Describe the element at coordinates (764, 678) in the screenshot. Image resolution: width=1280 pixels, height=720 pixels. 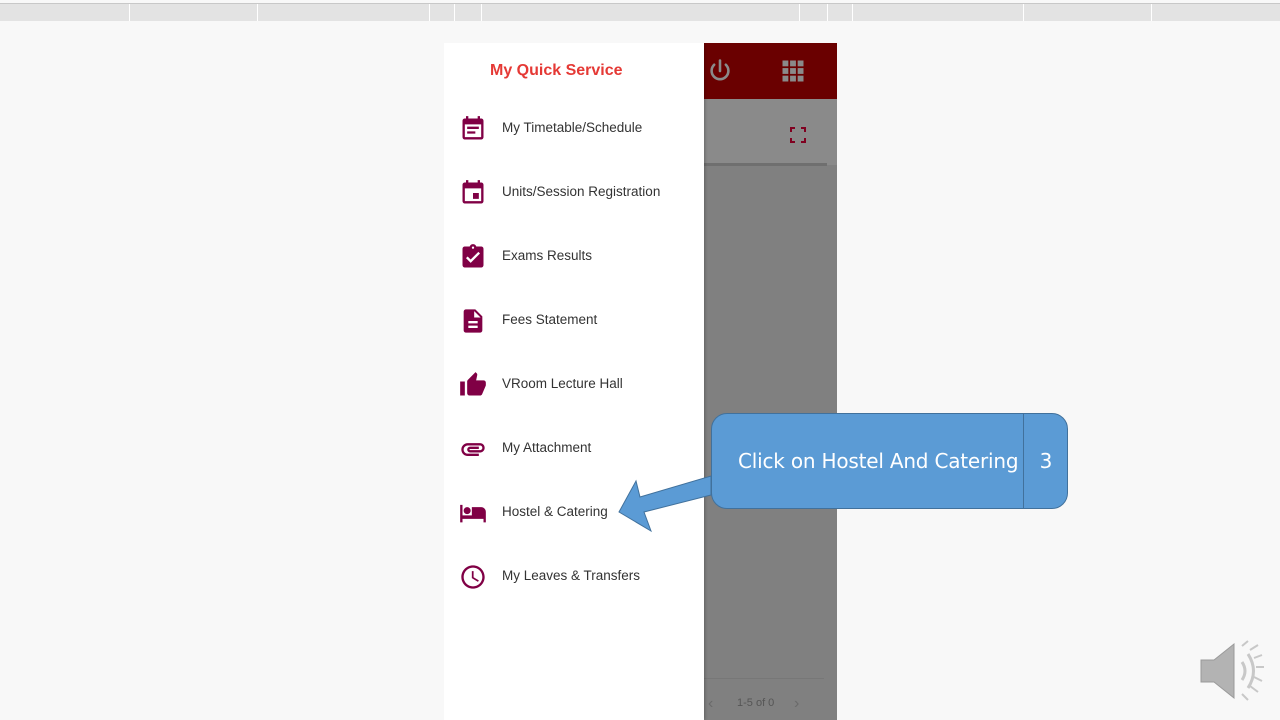
I see `pager-divider` at that location.